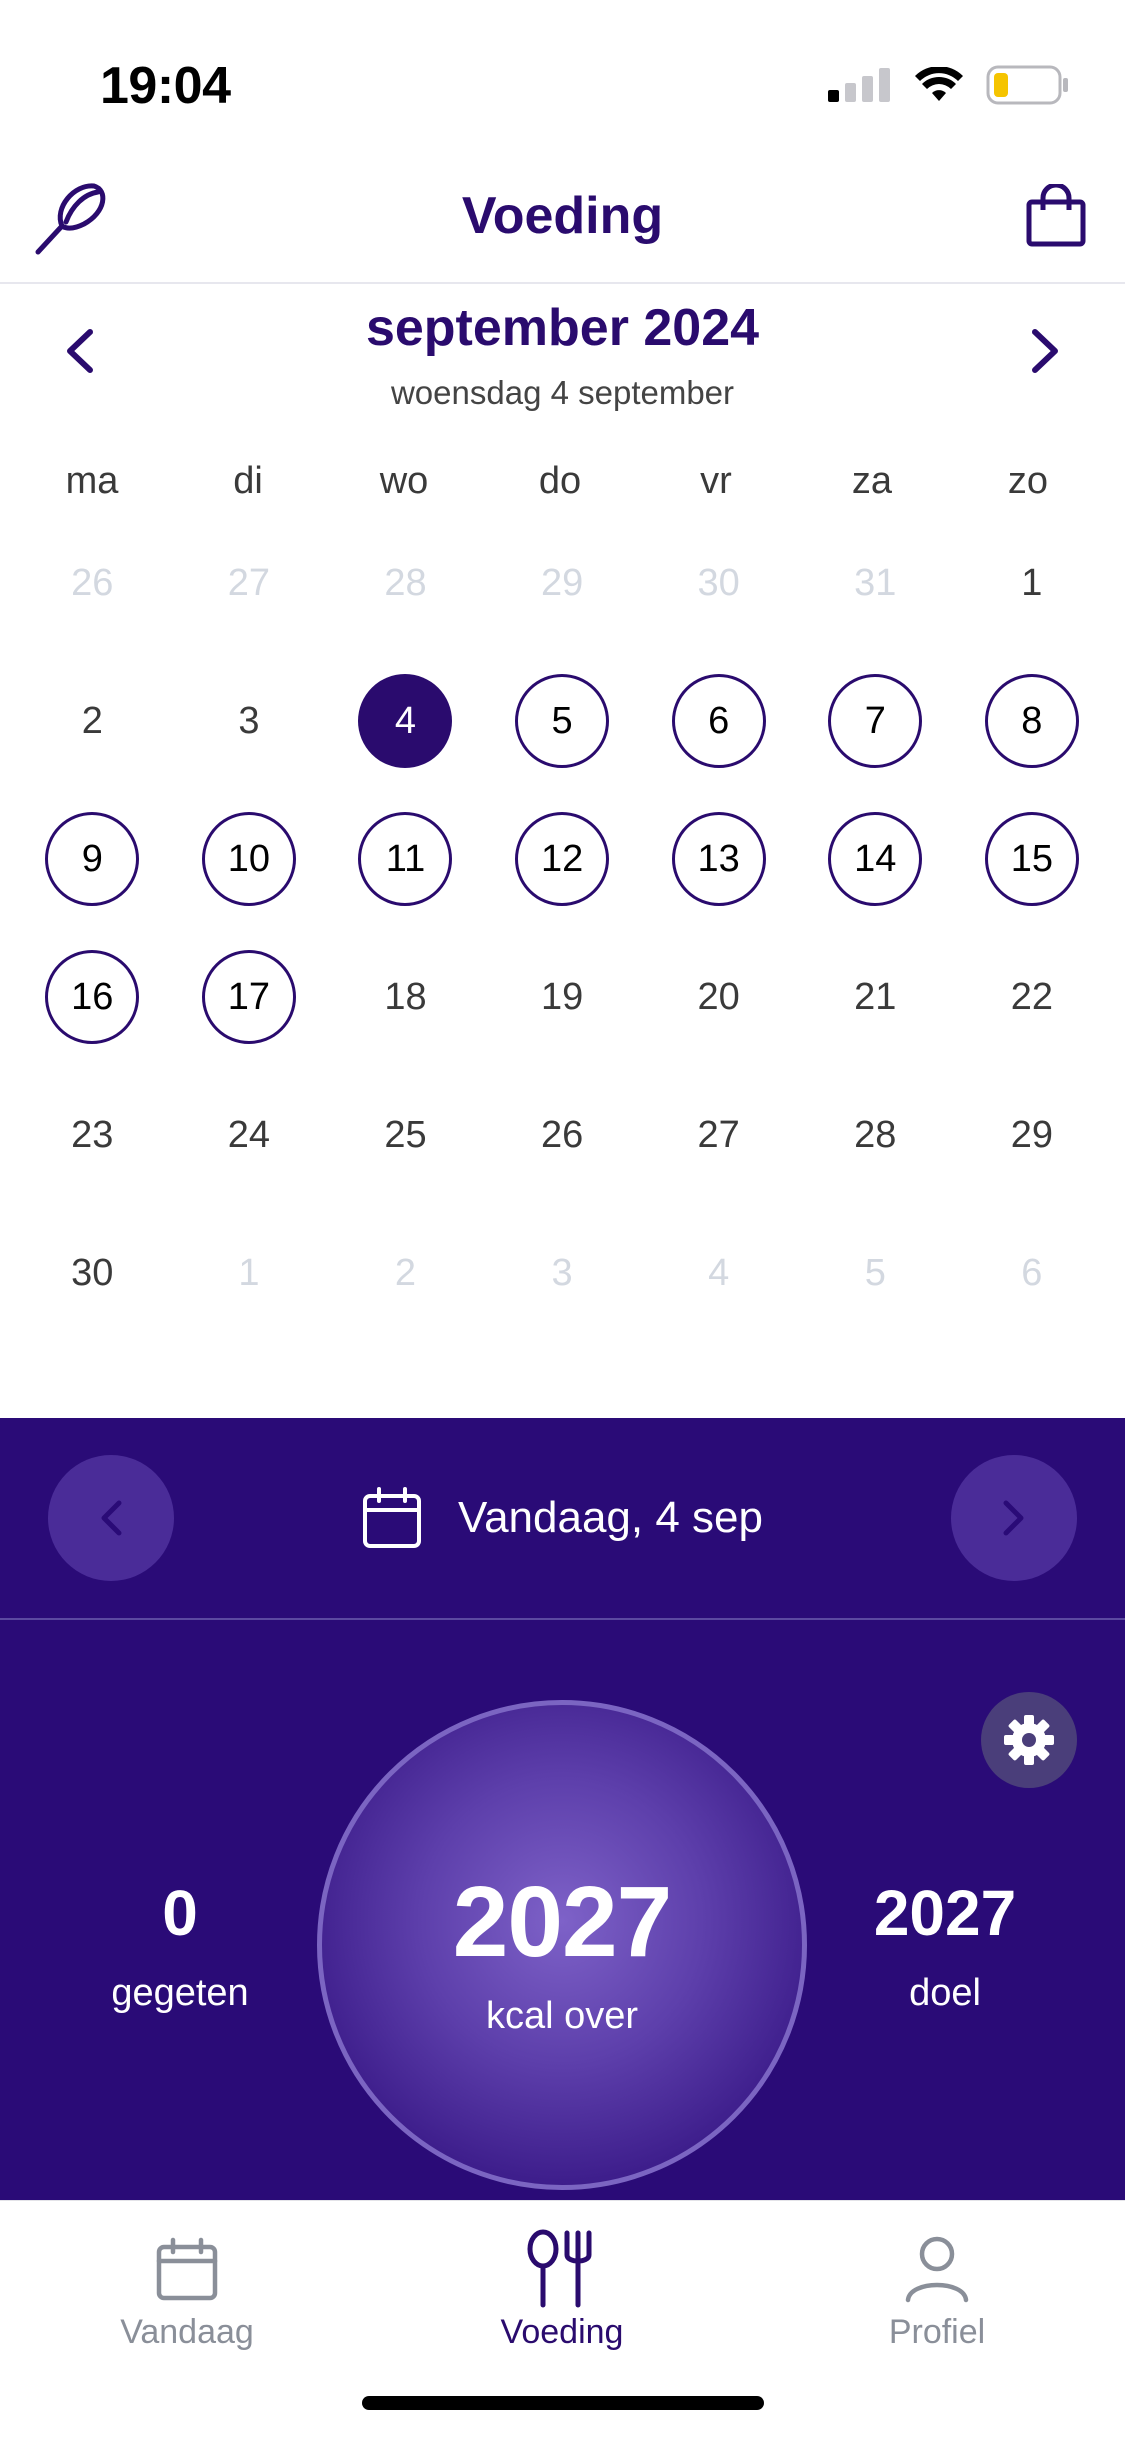  What do you see at coordinates (945, 1913) in the screenshot?
I see `goal-value: 2027` at bounding box center [945, 1913].